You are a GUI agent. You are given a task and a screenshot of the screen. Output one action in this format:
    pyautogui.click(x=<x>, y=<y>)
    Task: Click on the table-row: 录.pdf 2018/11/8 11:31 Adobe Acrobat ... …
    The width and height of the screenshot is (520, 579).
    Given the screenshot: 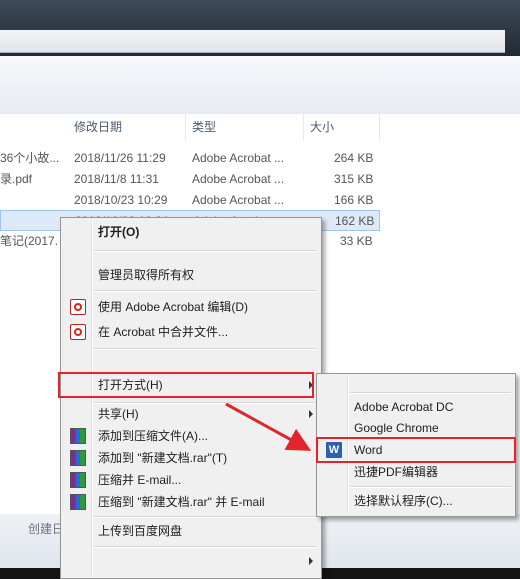 What is the action you would take?
    pyautogui.click(x=190, y=179)
    